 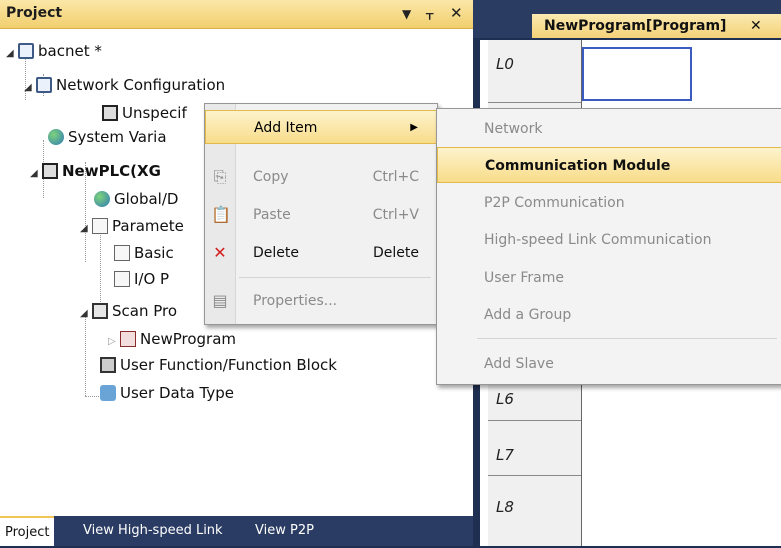 What do you see at coordinates (128, 311) in the screenshot?
I see `tree-node-scan-program: ◢ Scan Pro` at bounding box center [128, 311].